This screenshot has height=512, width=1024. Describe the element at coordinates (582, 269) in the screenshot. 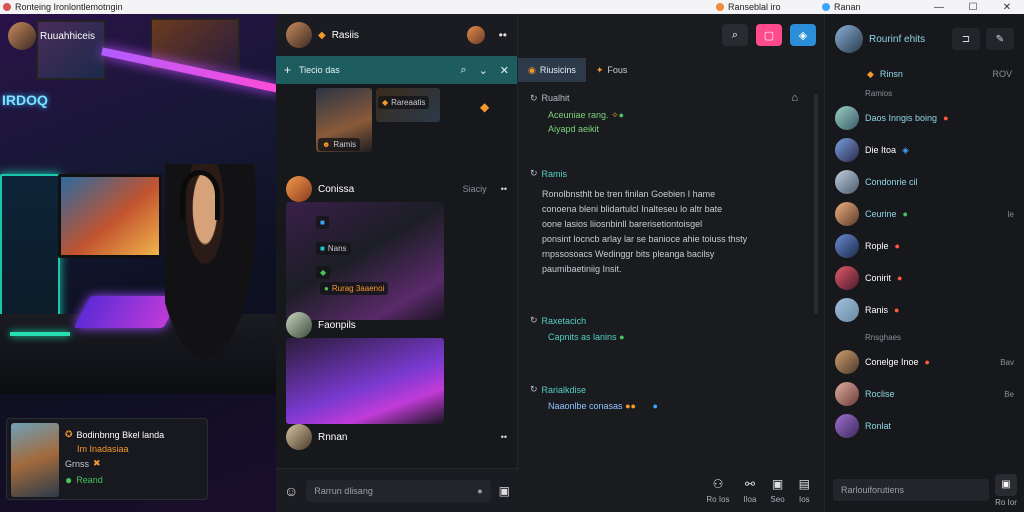

I see `message-text: paumibaetiniig Insit.` at that location.